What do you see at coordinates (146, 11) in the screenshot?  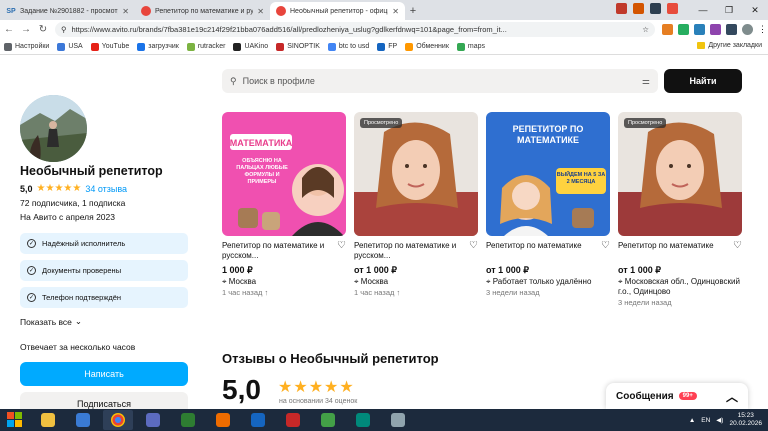 I see `avito-favicon-icon` at bounding box center [146, 11].